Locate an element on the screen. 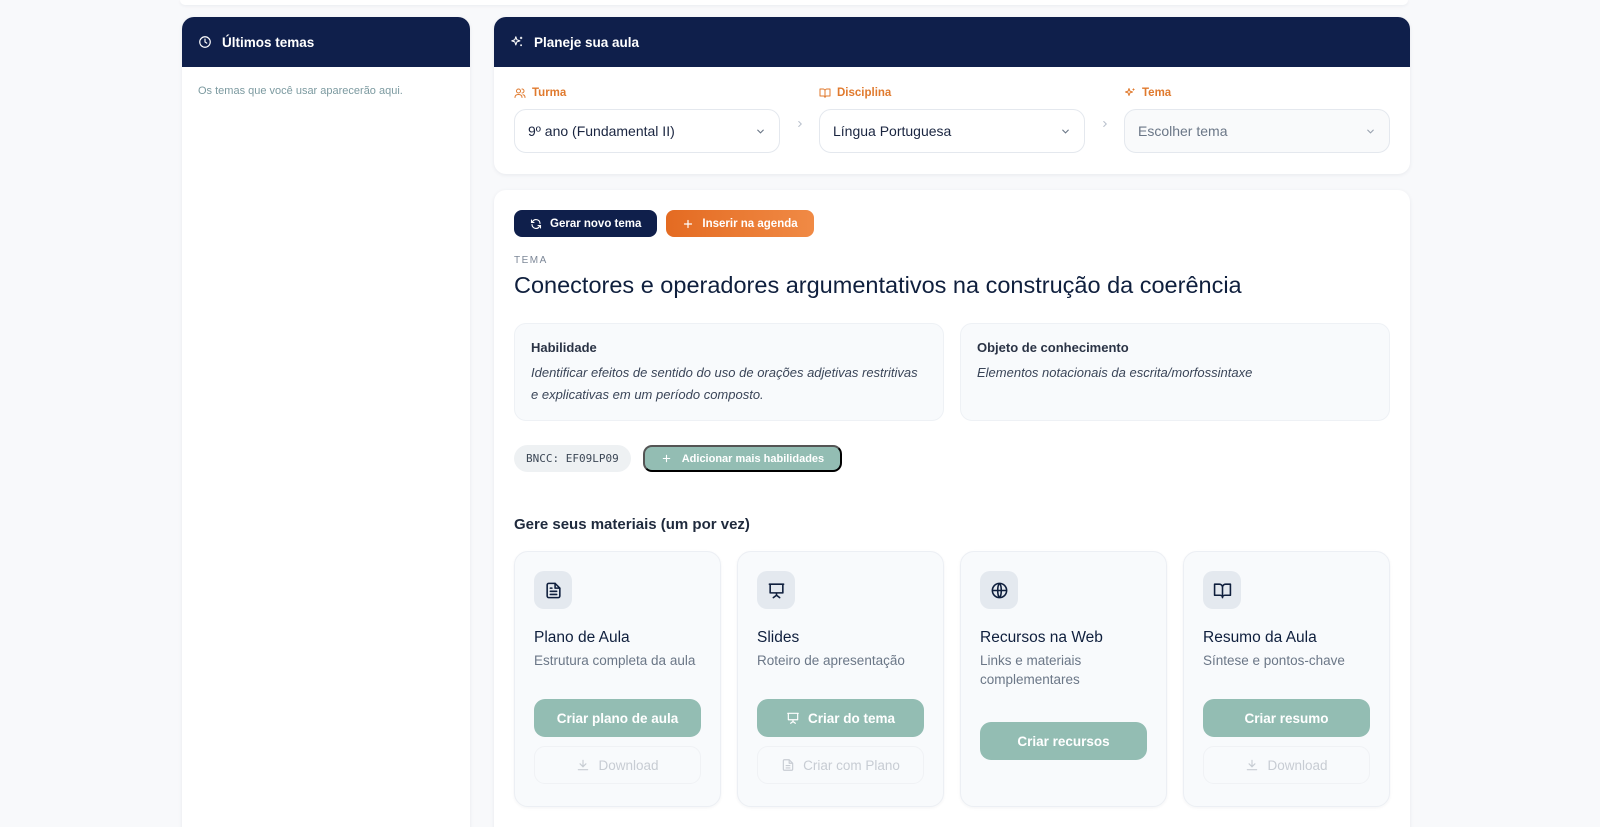 Image resolution: width=1600 pixels, height=827 pixels. turma-label-text: Turma is located at coordinates (549, 93).